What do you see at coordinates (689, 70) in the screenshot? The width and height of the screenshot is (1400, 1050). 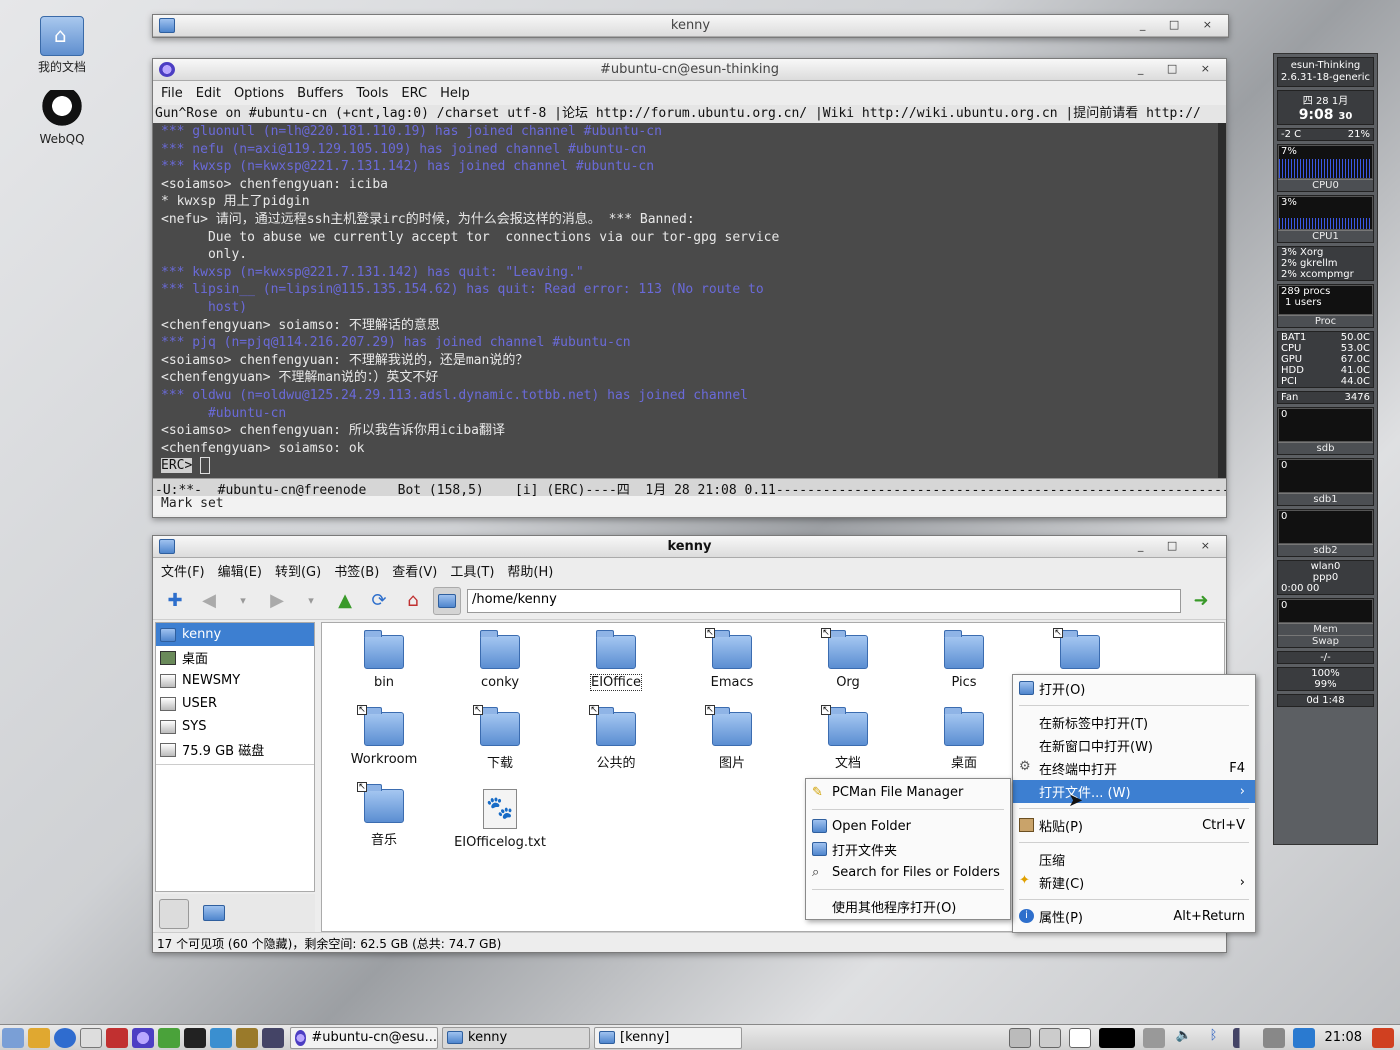 I see `titlebar: #ubuntu-cn@esun-thinking _ □ ×` at bounding box center [689, 70].